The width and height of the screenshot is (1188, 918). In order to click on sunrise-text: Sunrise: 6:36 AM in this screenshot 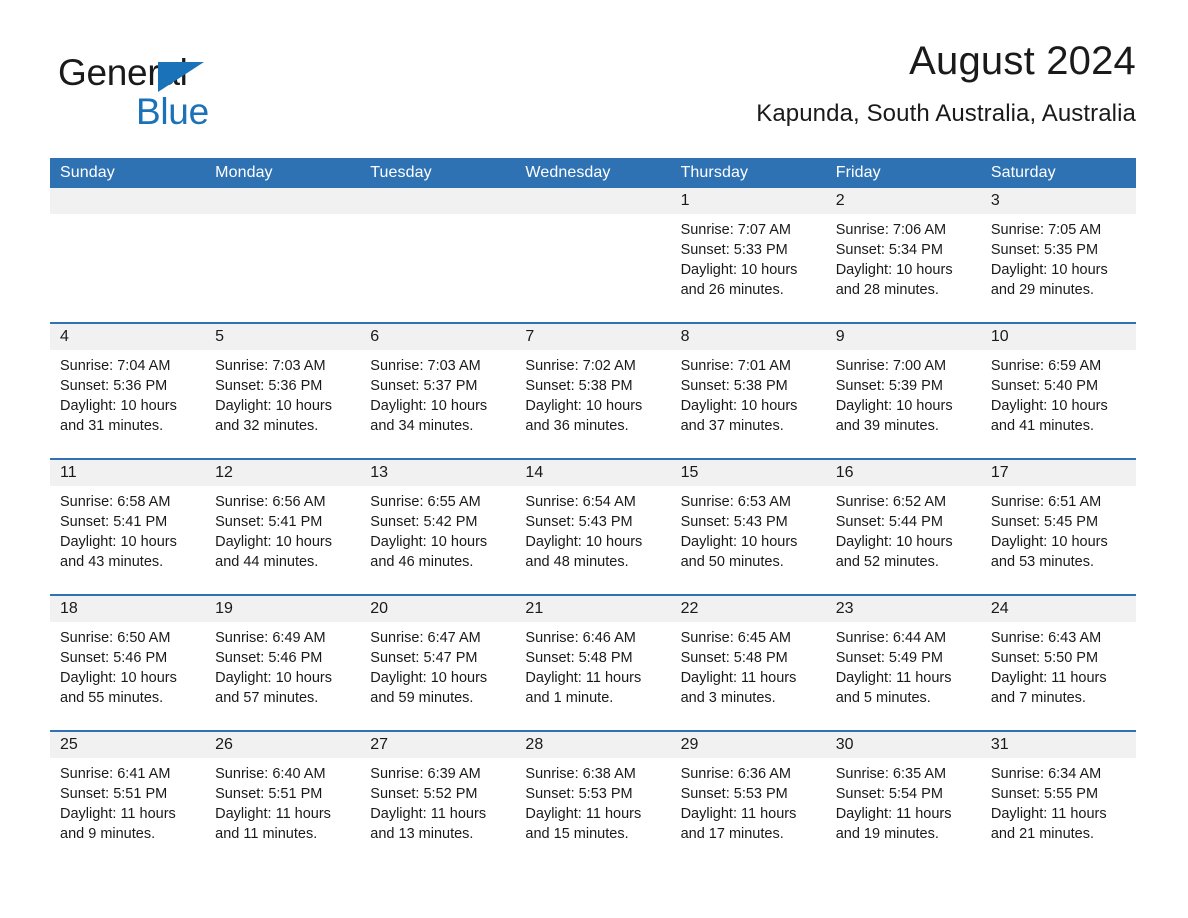, I will do `click(735, 774)`.